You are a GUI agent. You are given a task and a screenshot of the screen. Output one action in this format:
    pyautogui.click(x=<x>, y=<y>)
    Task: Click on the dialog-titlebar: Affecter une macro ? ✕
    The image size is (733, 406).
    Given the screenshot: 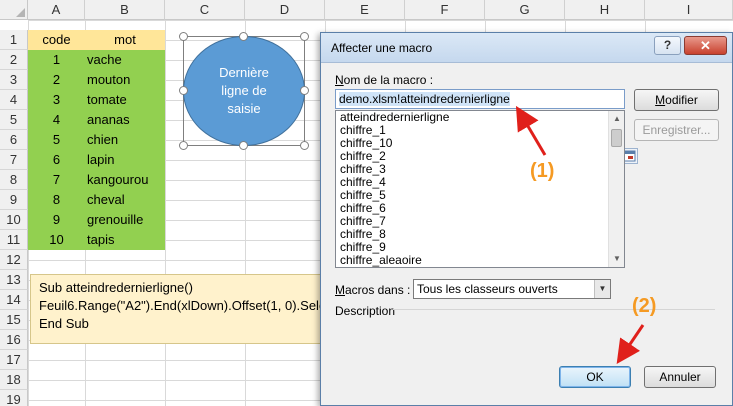 What is the action you would take?
    pyautogui.click(x=526, y=48)
    